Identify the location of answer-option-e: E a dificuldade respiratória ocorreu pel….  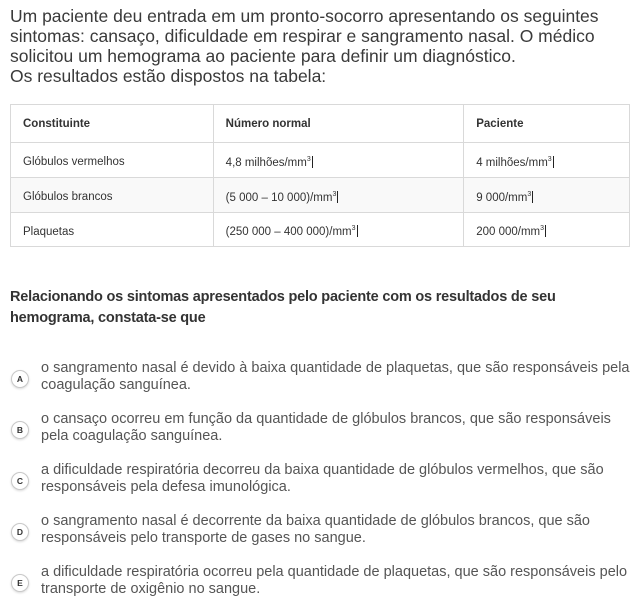
(320, 582).